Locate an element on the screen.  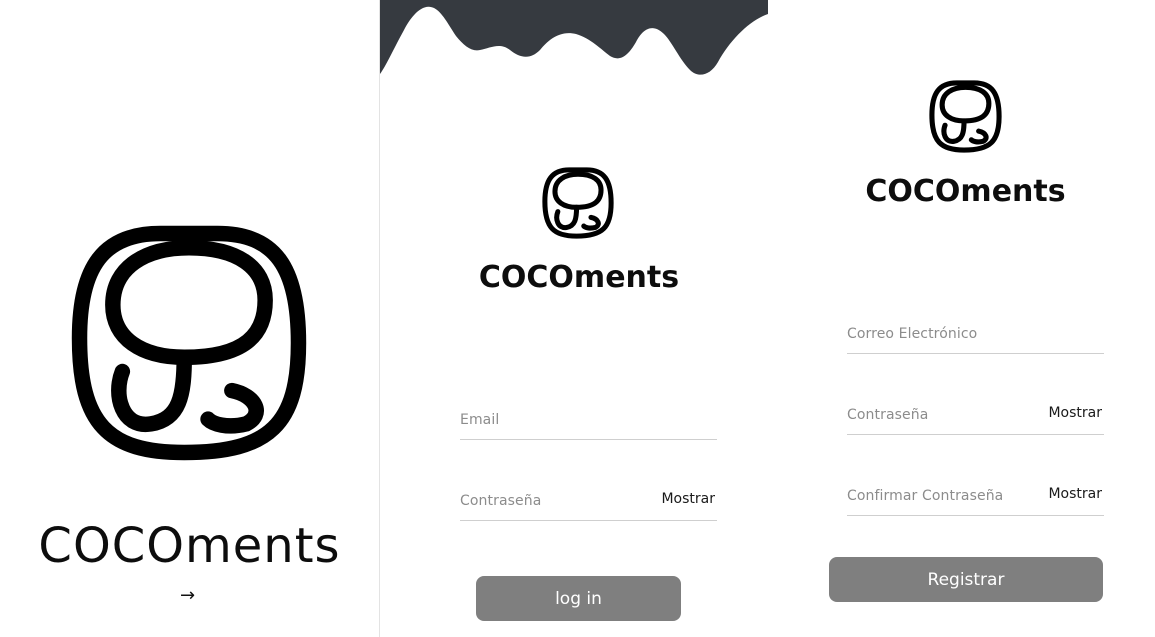
login-button: log in is located at coordinates (578, 598).